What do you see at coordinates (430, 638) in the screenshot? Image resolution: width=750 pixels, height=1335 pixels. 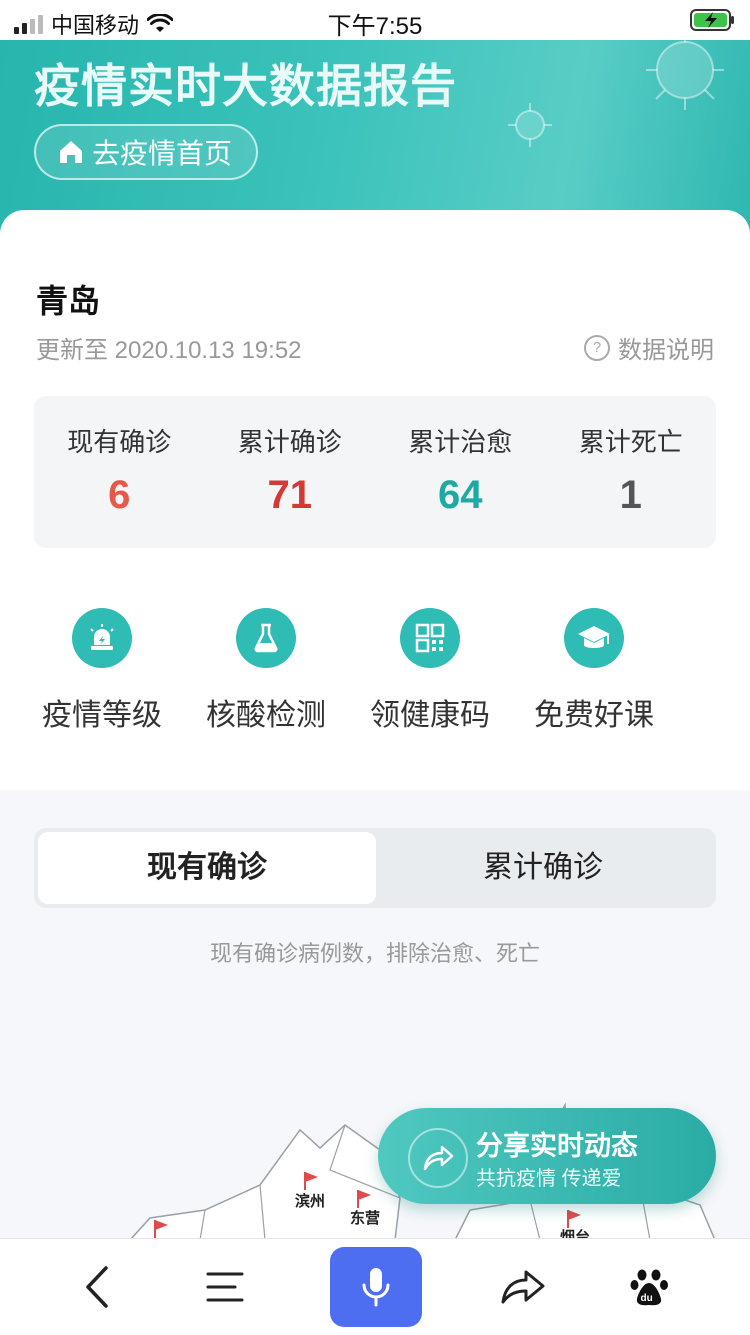 I see `qr-code-icon` at bounding box center [430, 638].